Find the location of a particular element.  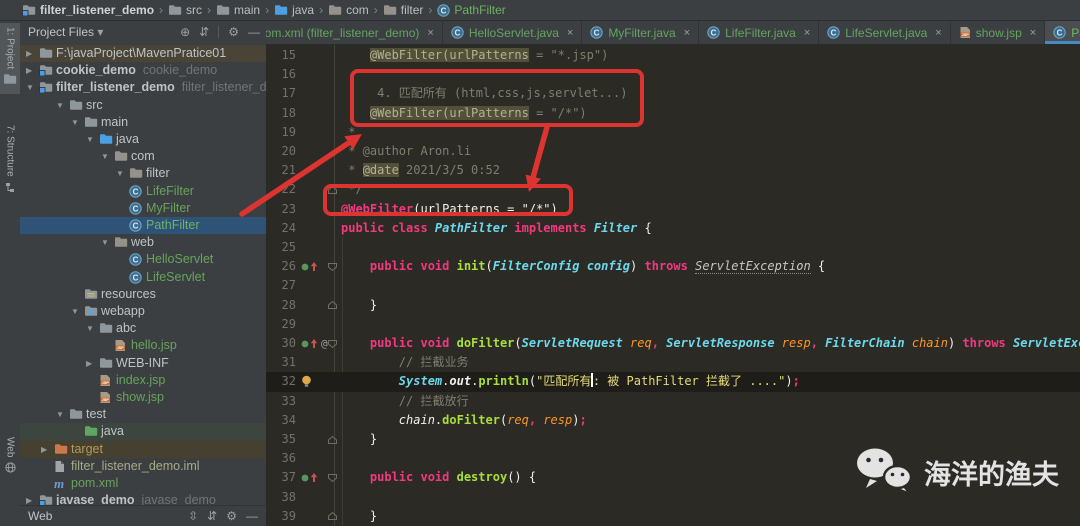

locate-icon: ⊕ is located at coordinates (185, 32).